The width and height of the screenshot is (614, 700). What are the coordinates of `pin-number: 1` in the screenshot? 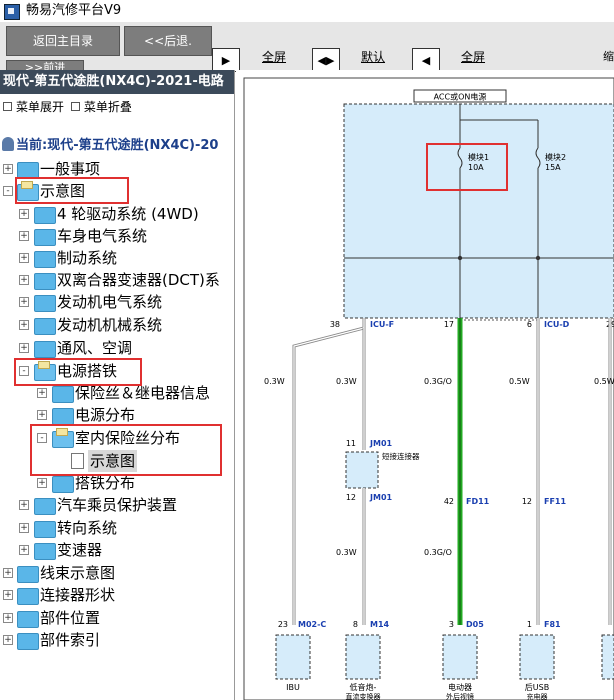 It's located at (529, 624).